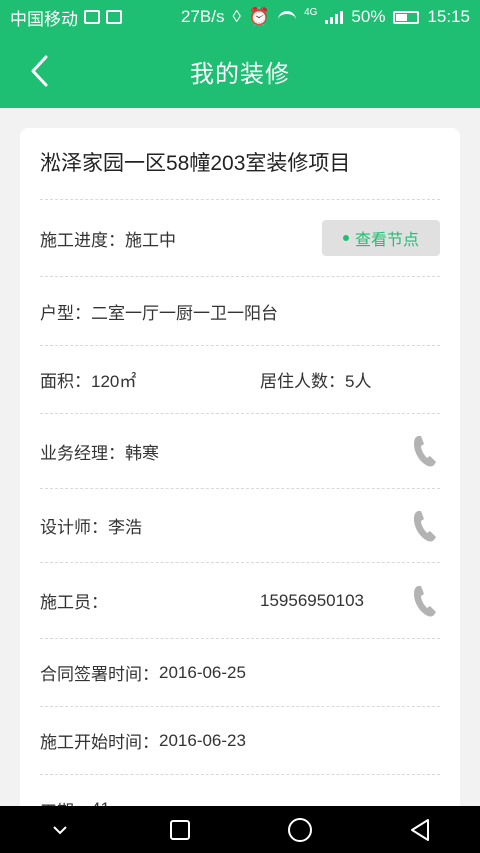  Describe the element at coordinates (240, 74) in the screenshot. I see `page-title: 我的装修` at that location.